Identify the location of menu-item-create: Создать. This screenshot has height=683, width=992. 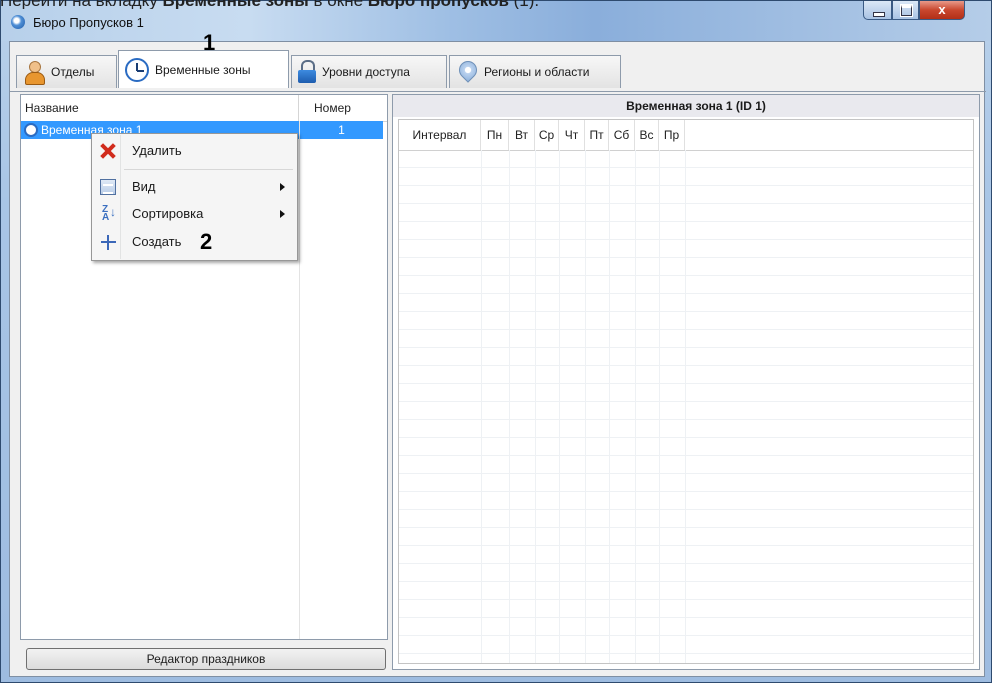
(194, 242).